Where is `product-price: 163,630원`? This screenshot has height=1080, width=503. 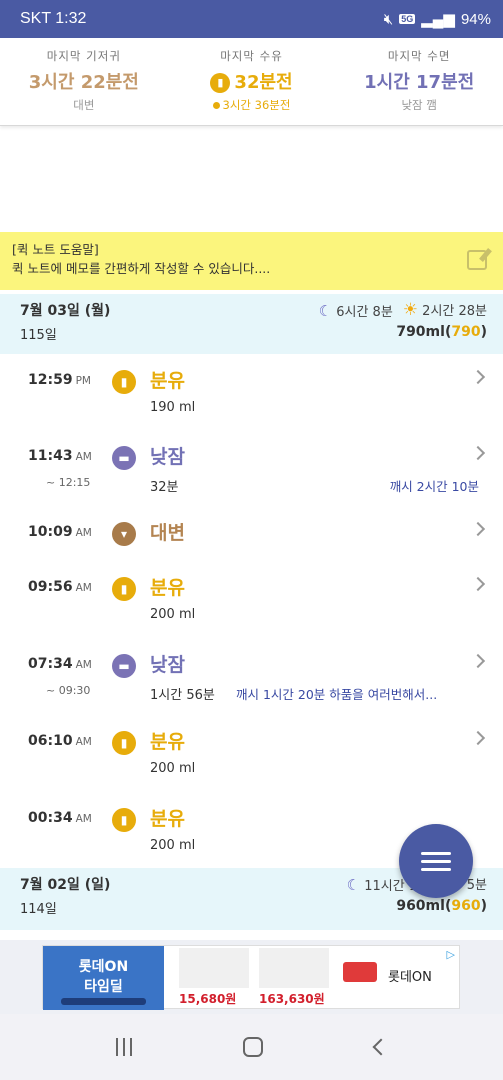
product-price: 163,630원 is located at coordinates (292, 999).